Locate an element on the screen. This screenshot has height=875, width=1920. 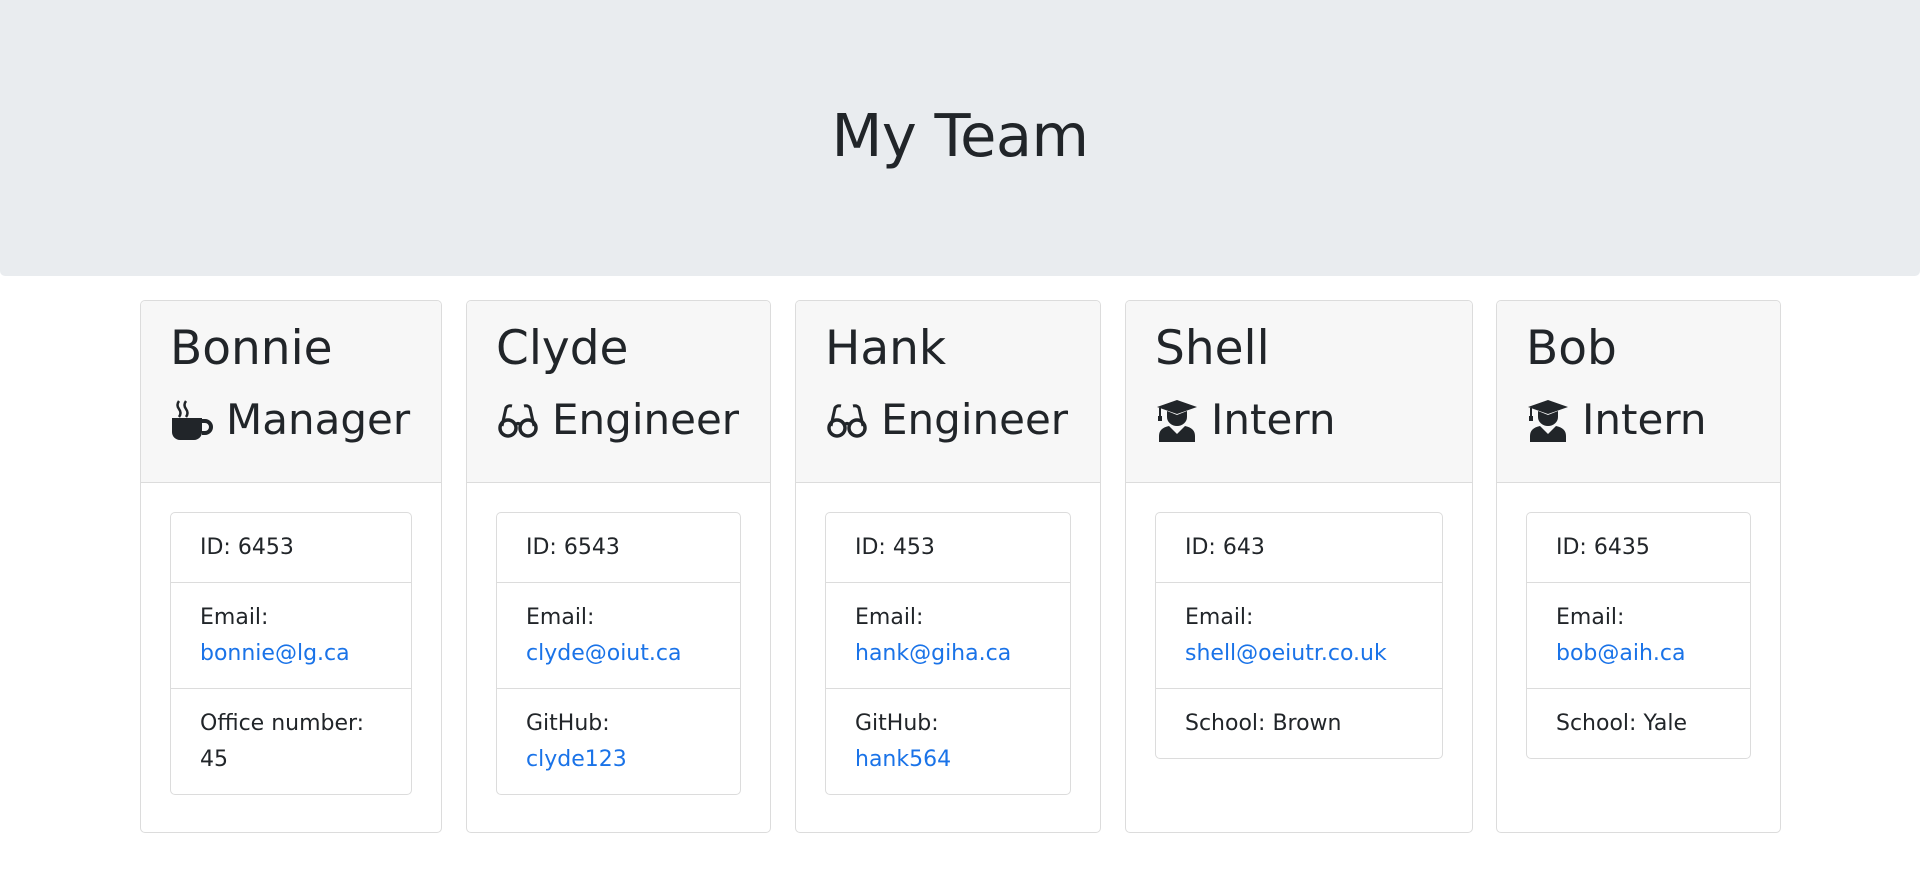
page-title: My Team is located at coordinates (960, 135).